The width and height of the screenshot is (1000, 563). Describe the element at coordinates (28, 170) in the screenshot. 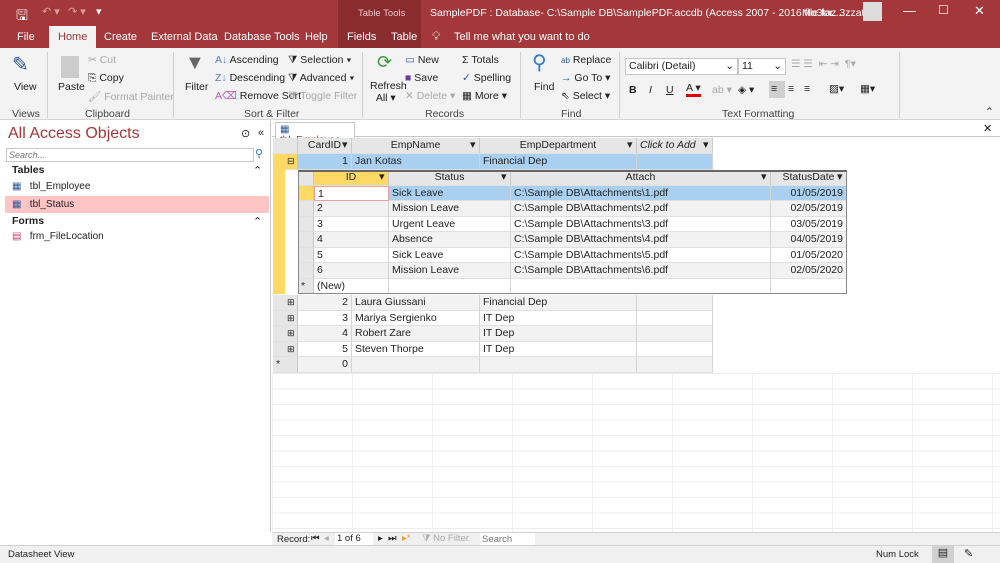

I see `nav-section-tables: Tables` at that location.